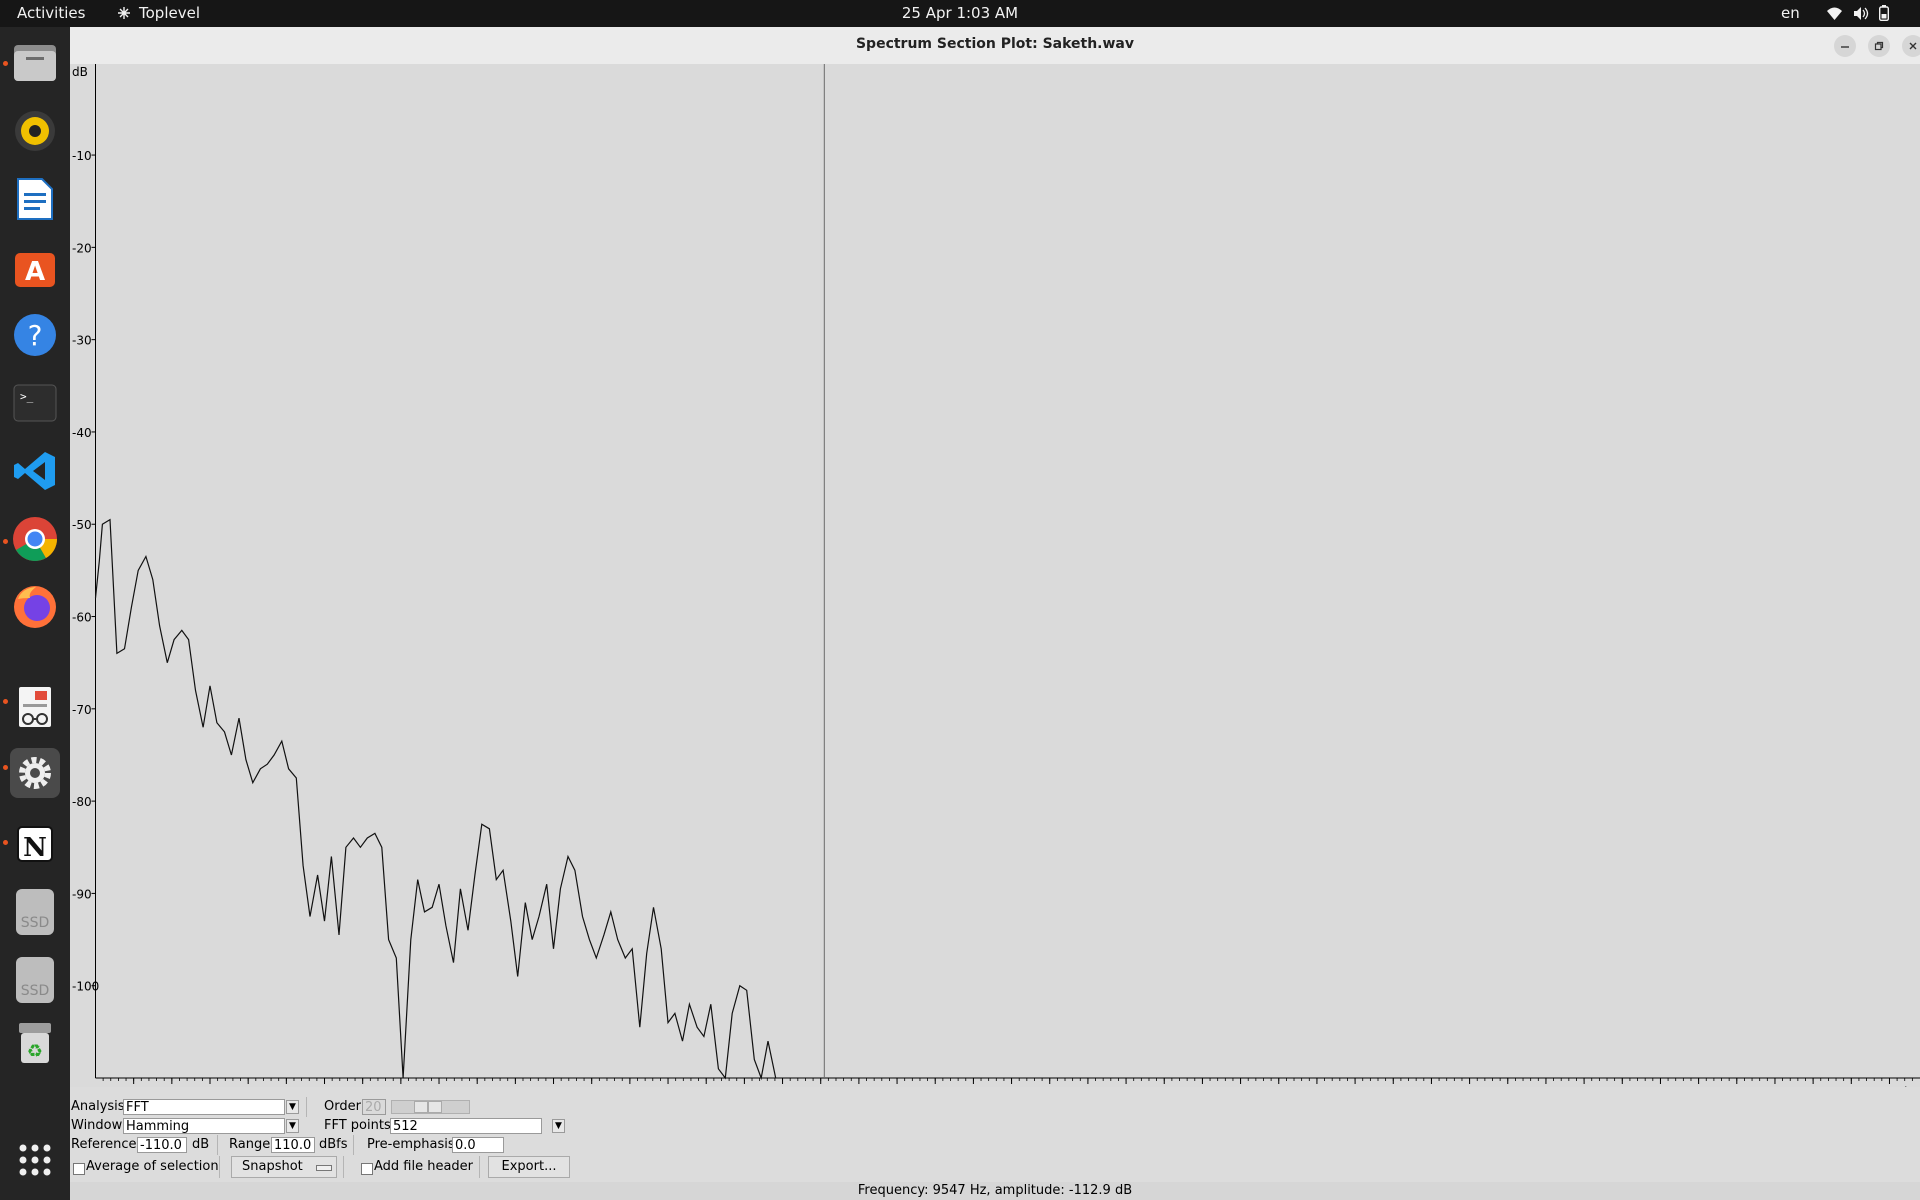 This screenshot has width=1920, height=1200. What do you see at coordinates (82, 248) in the screenshot?
I see `y-tick-label: -20` at bounding box center [82, 248].